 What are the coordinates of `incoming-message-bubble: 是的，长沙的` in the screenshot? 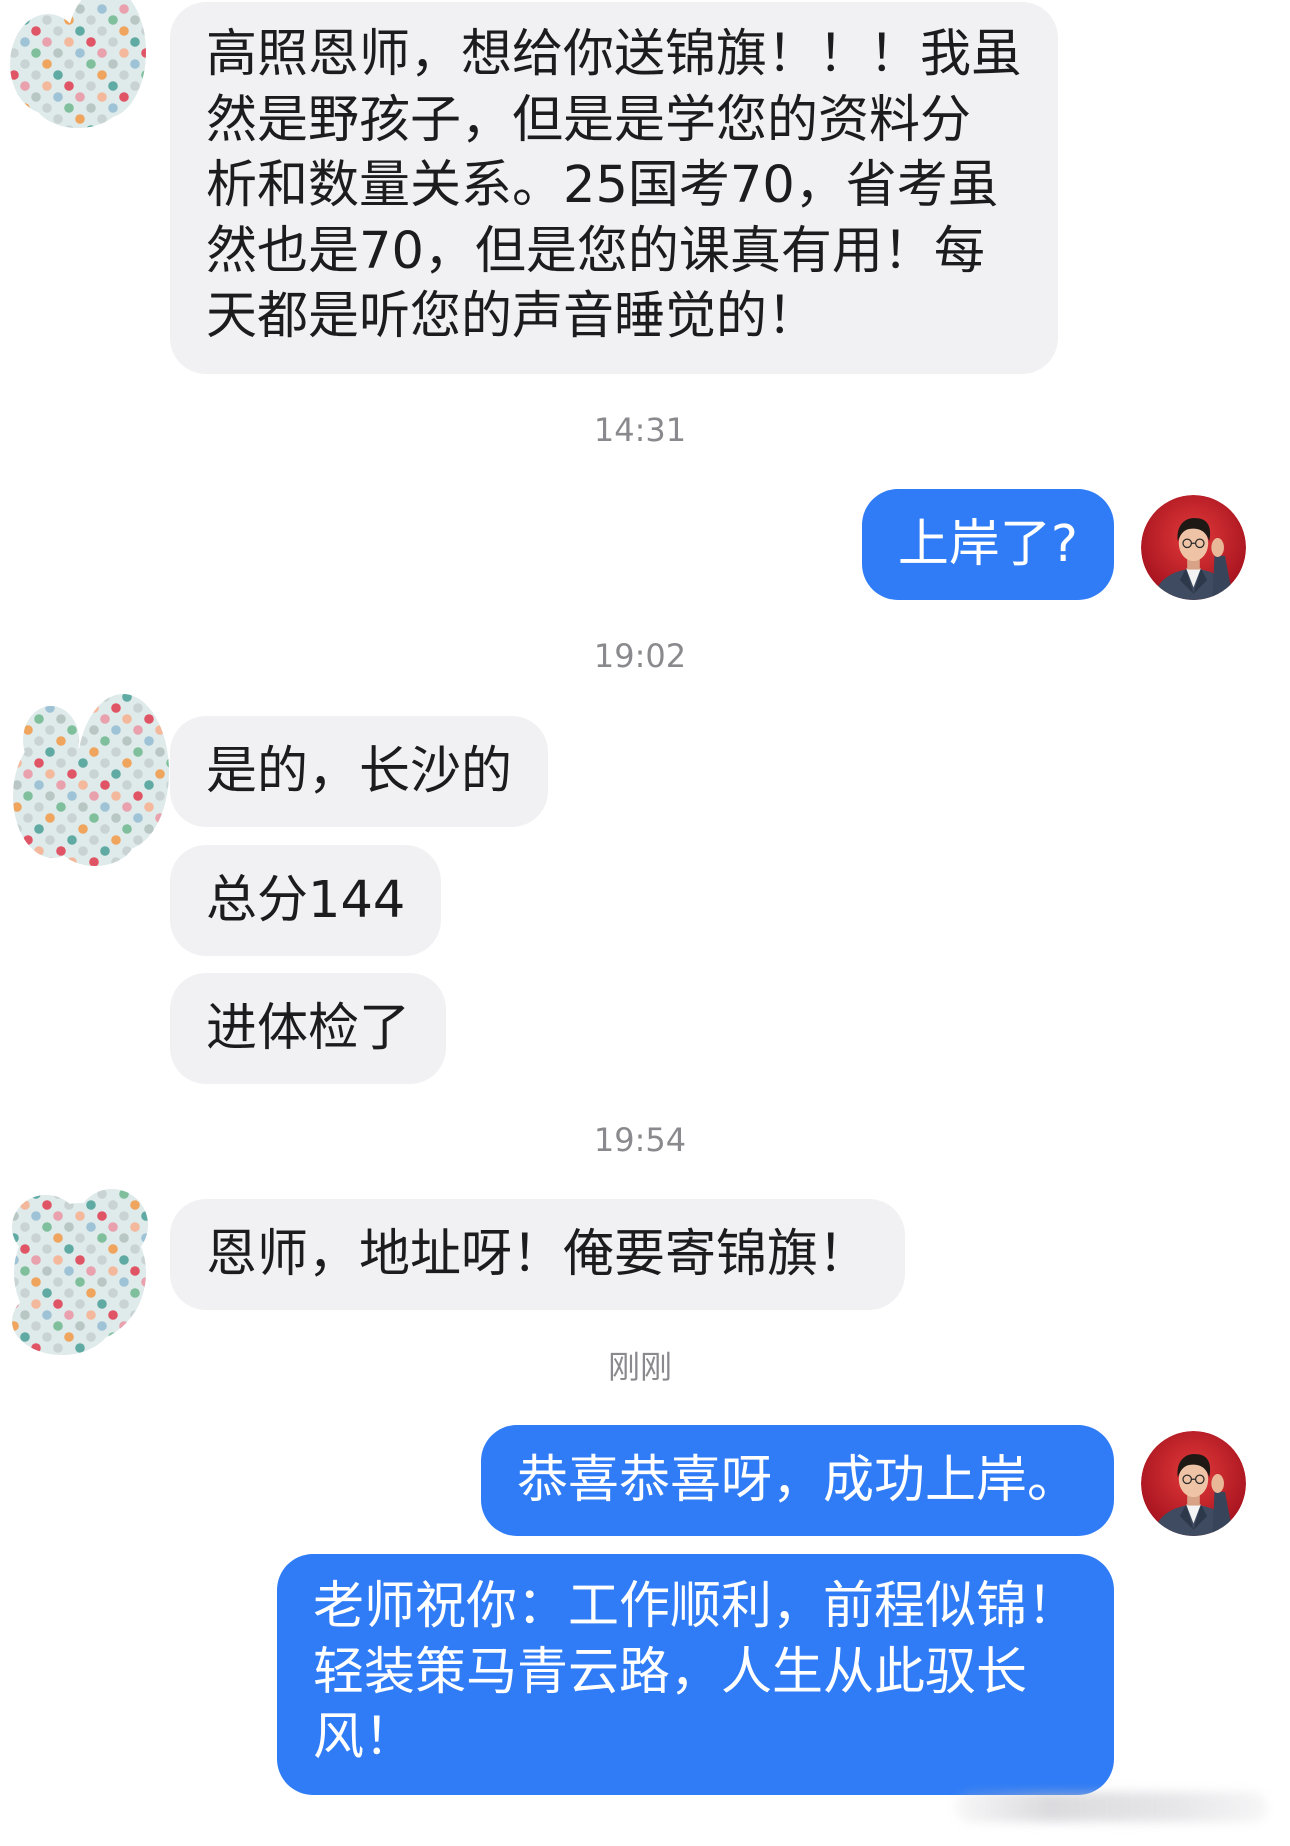 It's located at (359, 771).